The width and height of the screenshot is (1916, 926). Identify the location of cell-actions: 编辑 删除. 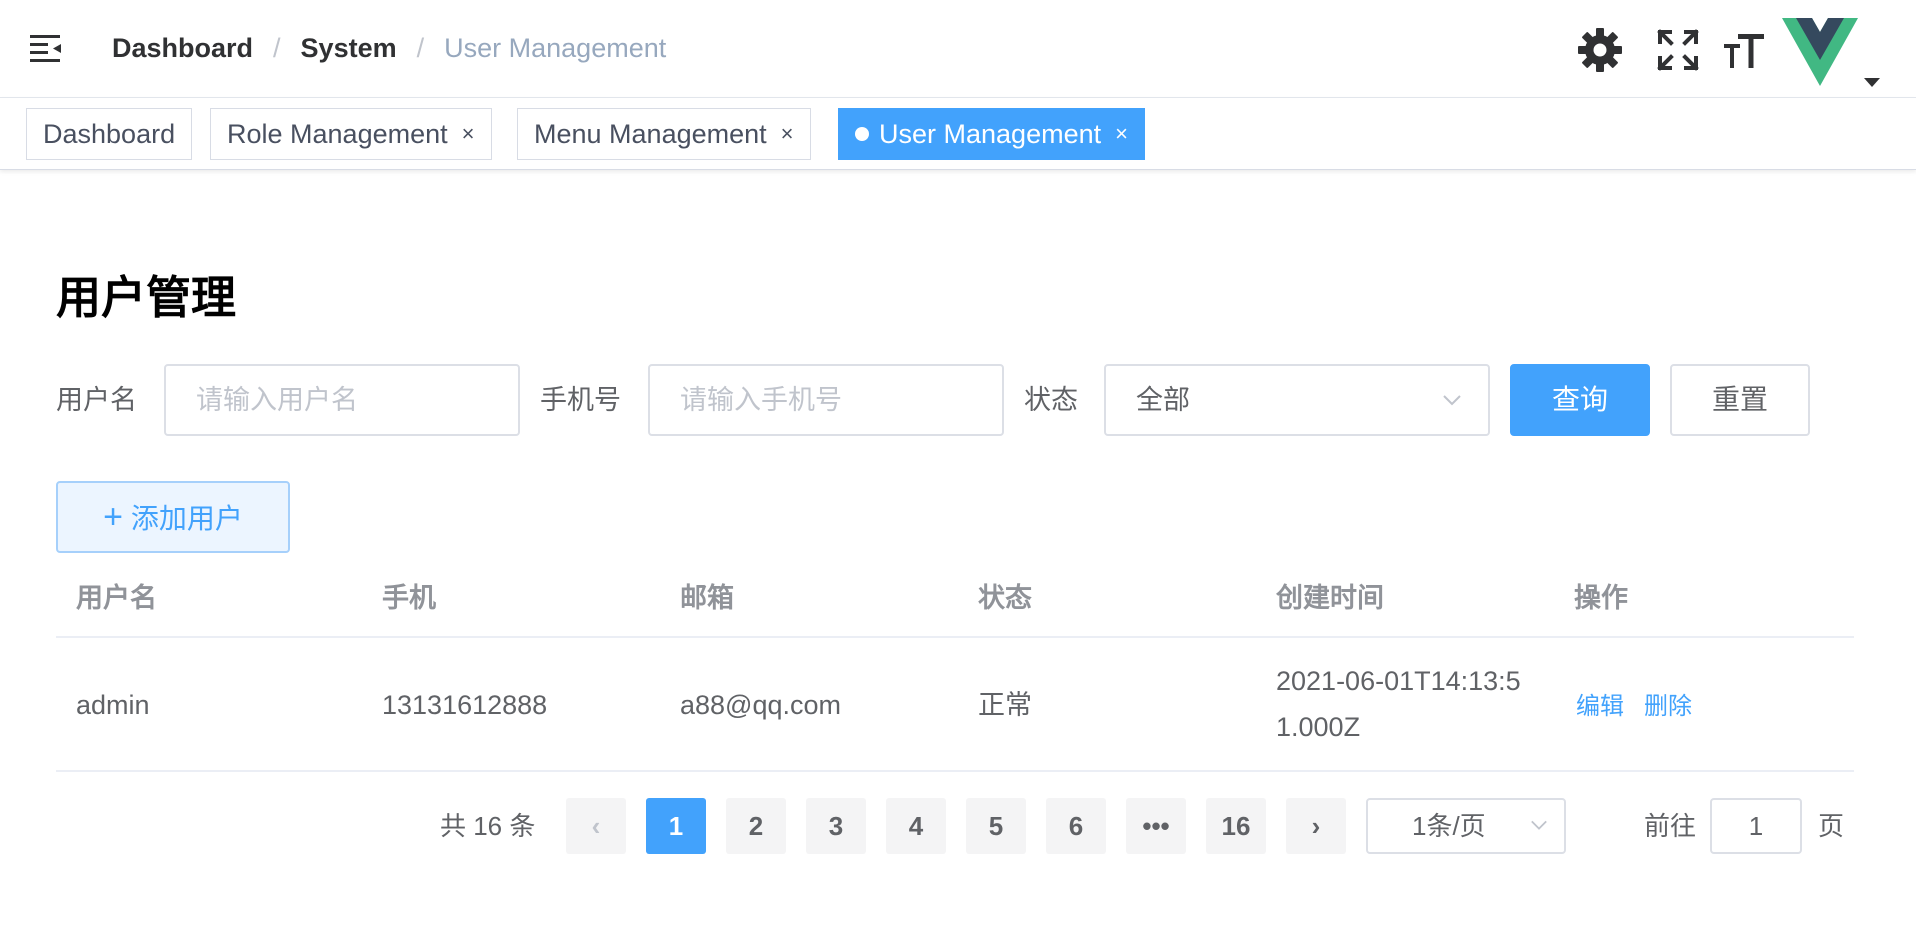
(1644, 706).